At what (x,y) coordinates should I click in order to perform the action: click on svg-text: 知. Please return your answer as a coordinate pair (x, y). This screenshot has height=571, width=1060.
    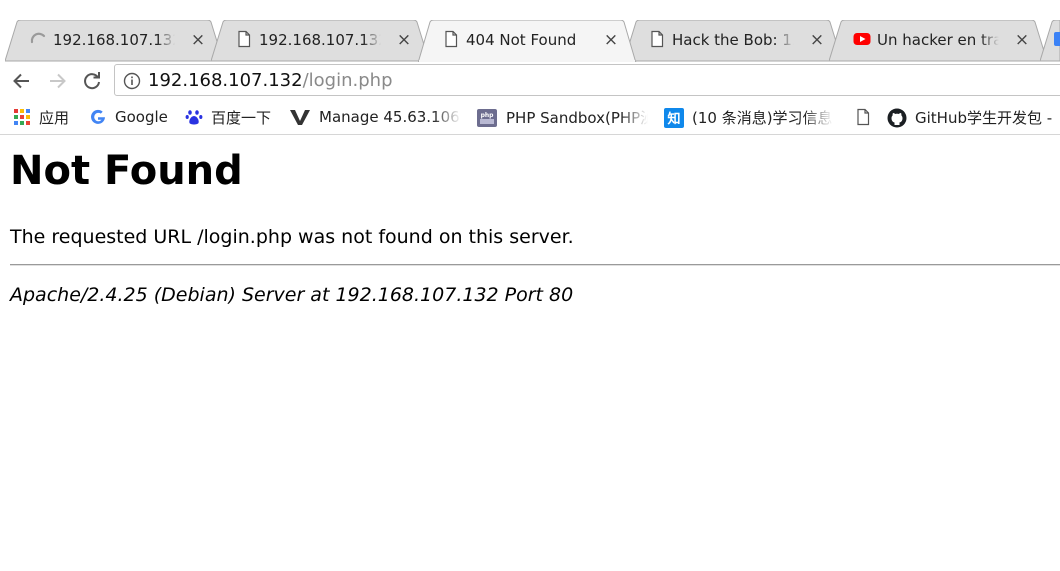
    Looking at the image, I should click on (673, 119).